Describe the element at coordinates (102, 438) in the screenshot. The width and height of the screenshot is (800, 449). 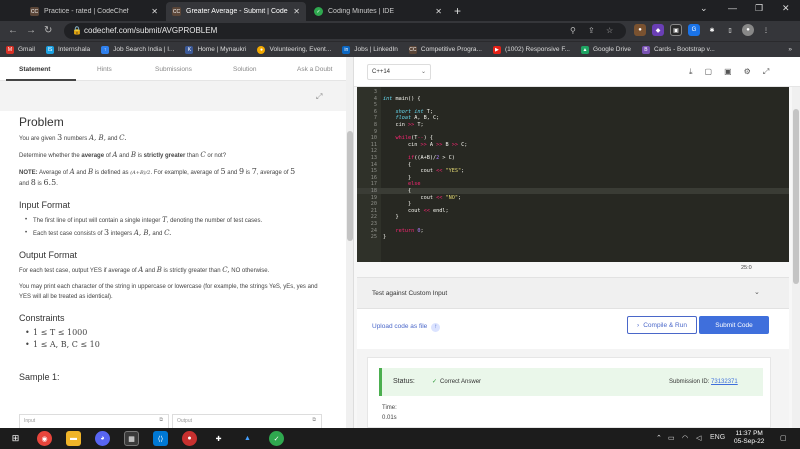
I see `discord-icon: ◕` at that location.